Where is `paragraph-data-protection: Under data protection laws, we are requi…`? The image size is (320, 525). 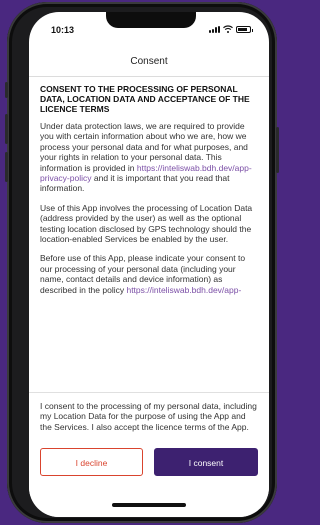
paragraph-data-protection: Under data protection laws, we are requi… is located at coordinates (146, 157).